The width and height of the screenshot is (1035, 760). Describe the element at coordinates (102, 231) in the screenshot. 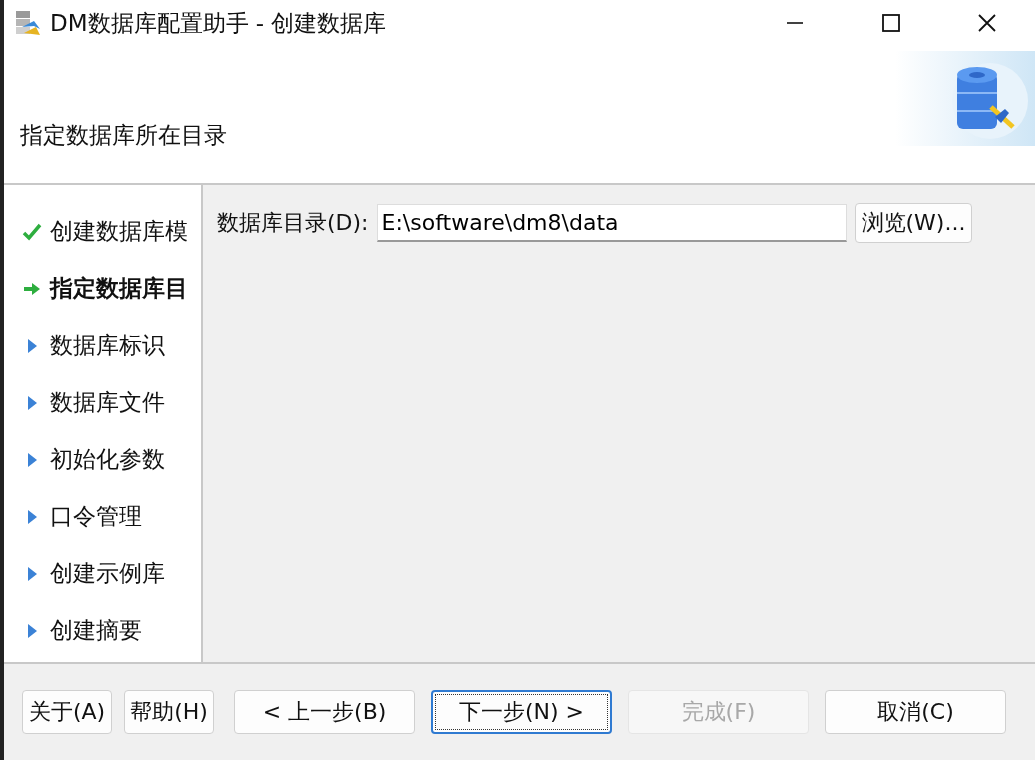

I see `step-item: 创建数据库模` at that location.